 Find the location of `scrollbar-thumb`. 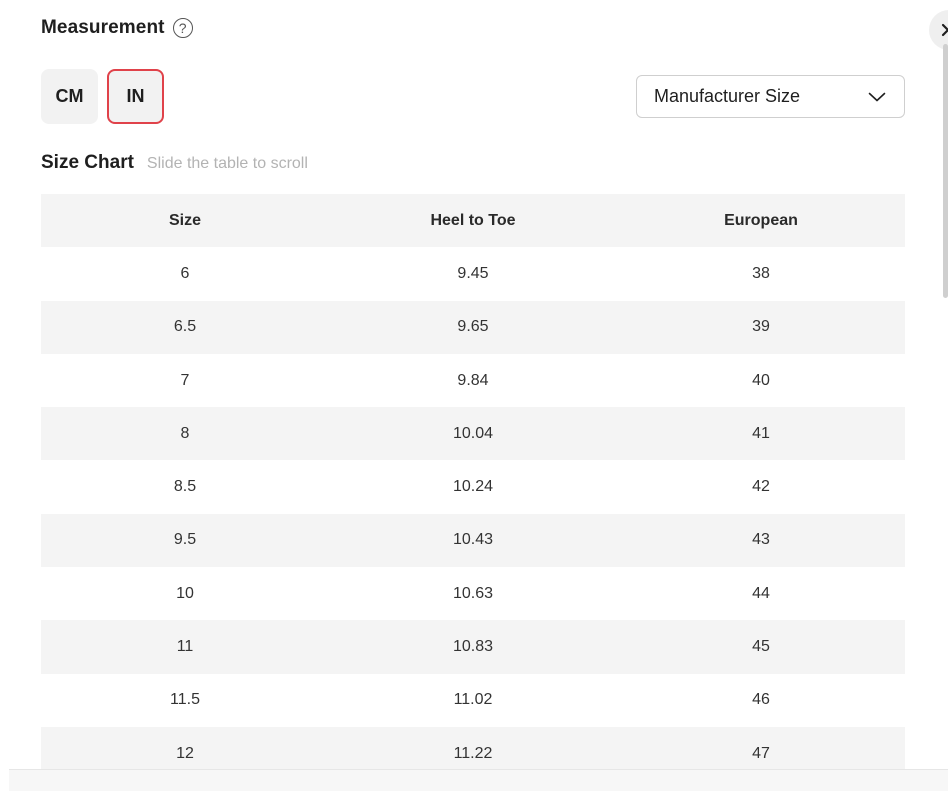

scrollbar-thumb is located at coordinates (945, 171).